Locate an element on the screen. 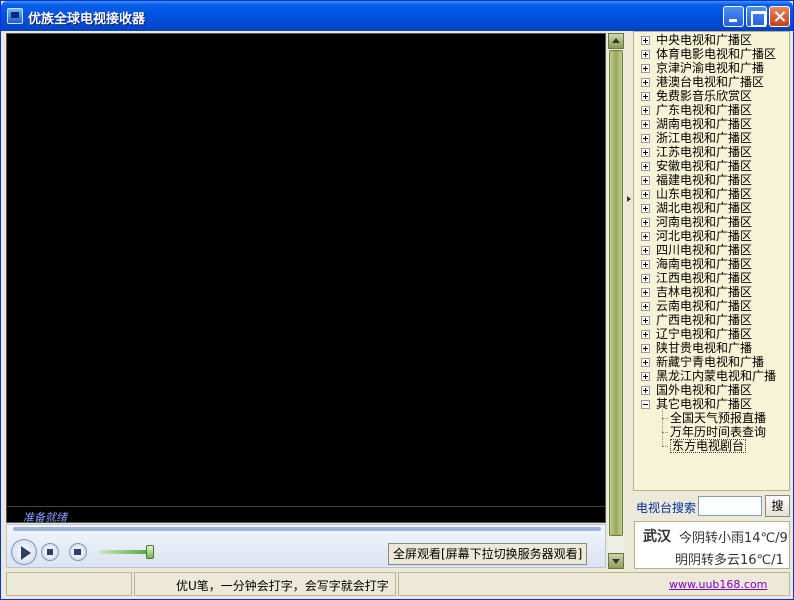  scroll-up-button is located at coordinates (616, 41).